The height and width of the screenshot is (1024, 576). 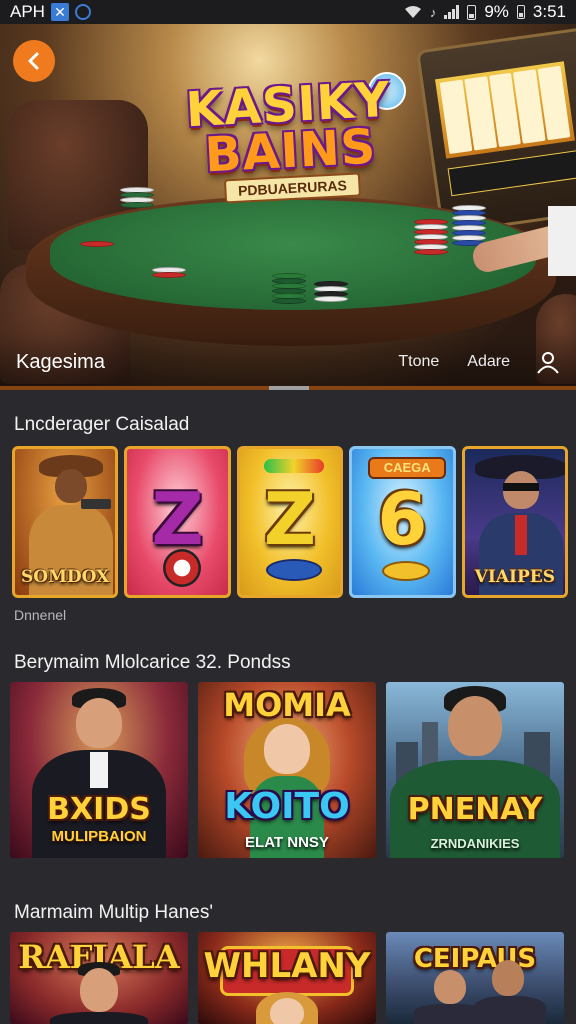 I want to click on rainbow-icon, so click(x=293, y=466).